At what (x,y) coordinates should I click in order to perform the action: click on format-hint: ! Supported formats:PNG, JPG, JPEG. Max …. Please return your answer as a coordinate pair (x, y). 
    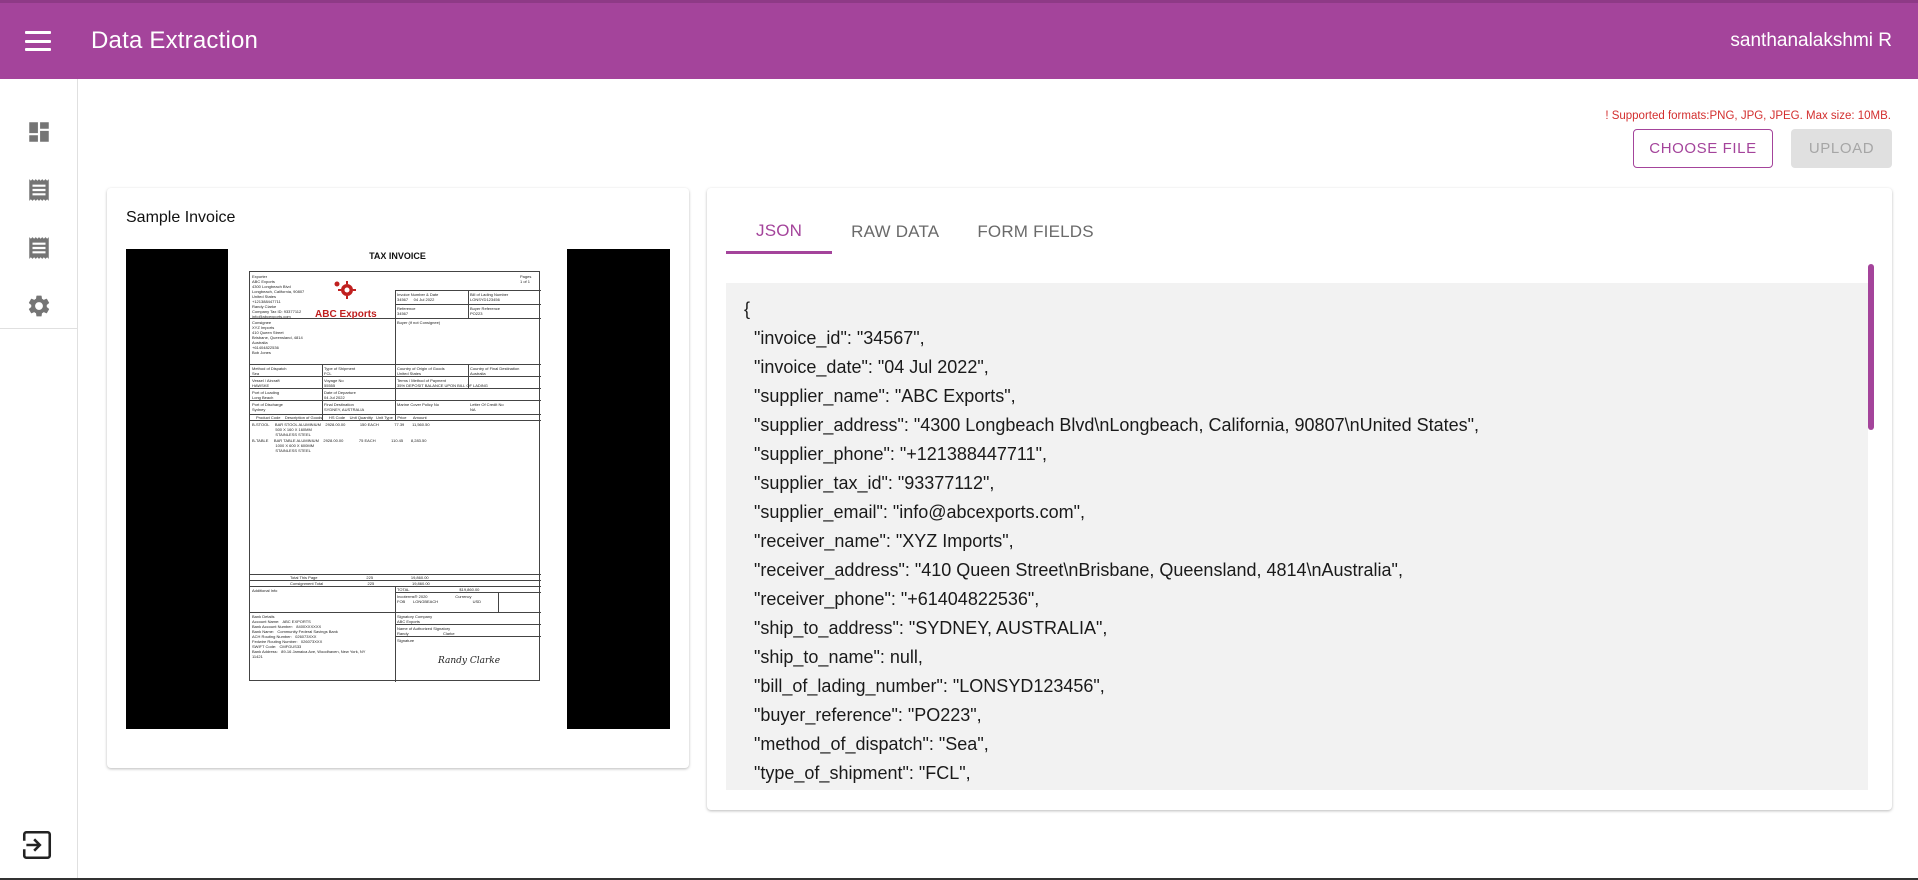
    Looking at the image, I should click on (1748, 116).